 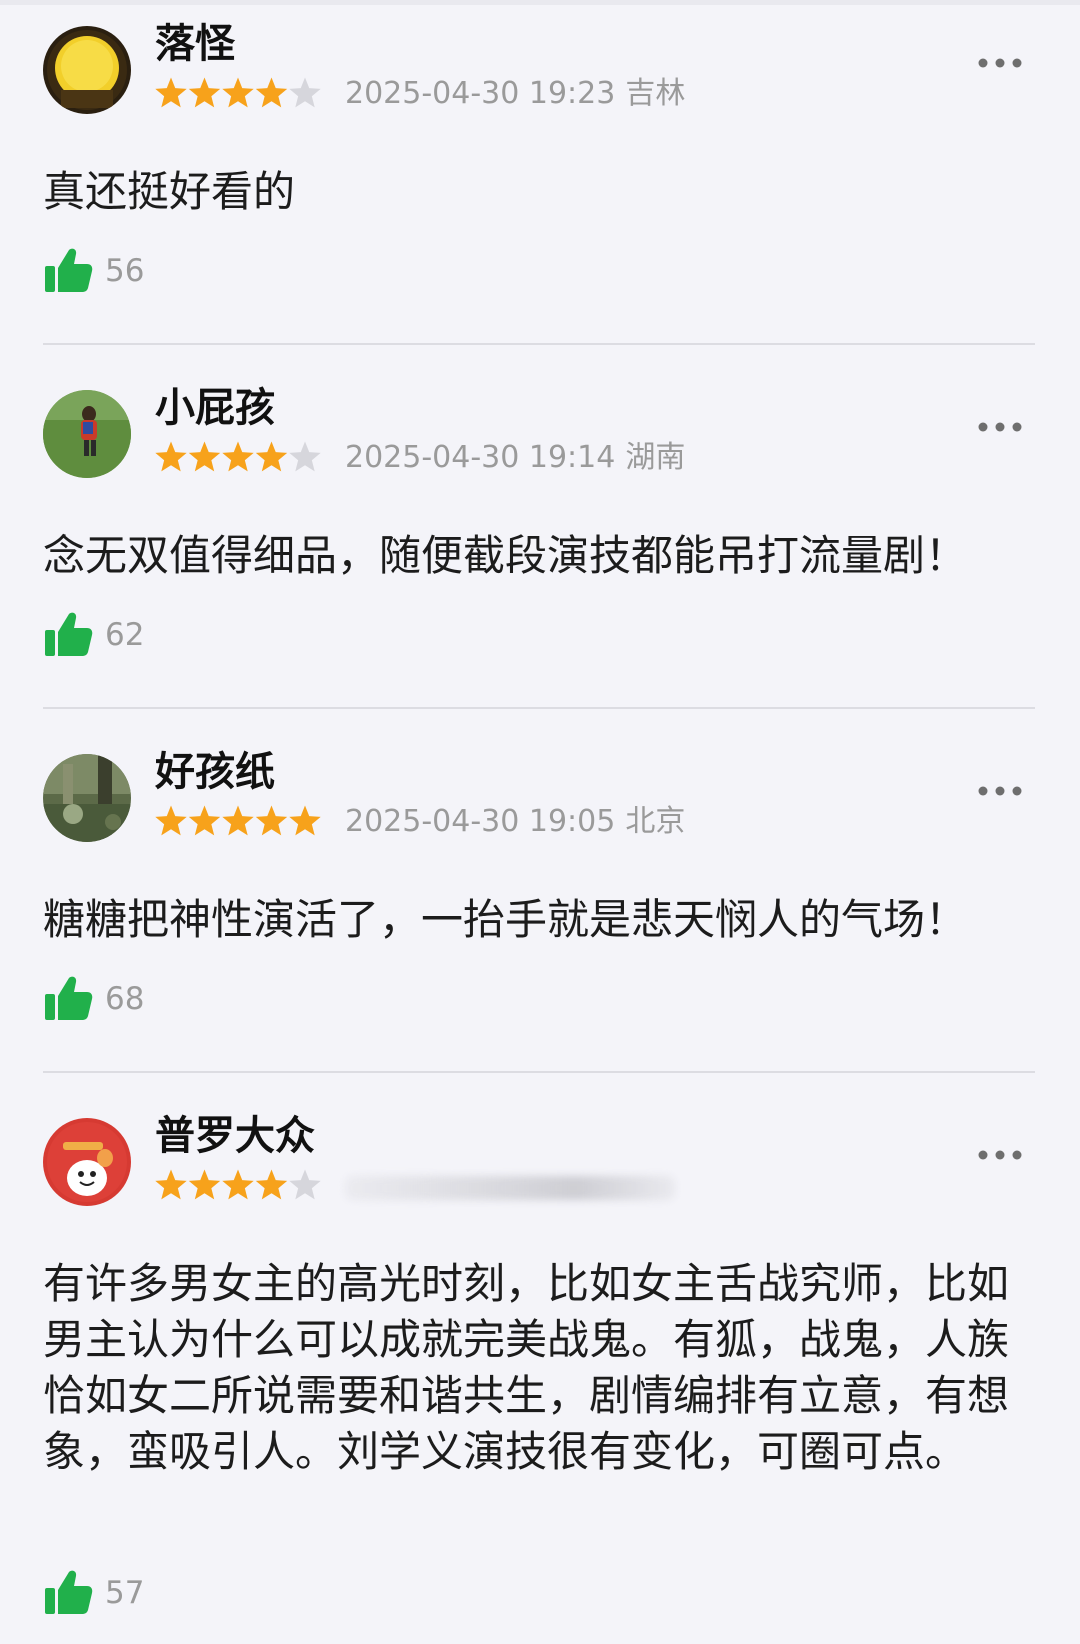 What do you see at coordinates (125, 635) in the screenshot?
I see `like-count: 62` at bounding box center [125, 635].